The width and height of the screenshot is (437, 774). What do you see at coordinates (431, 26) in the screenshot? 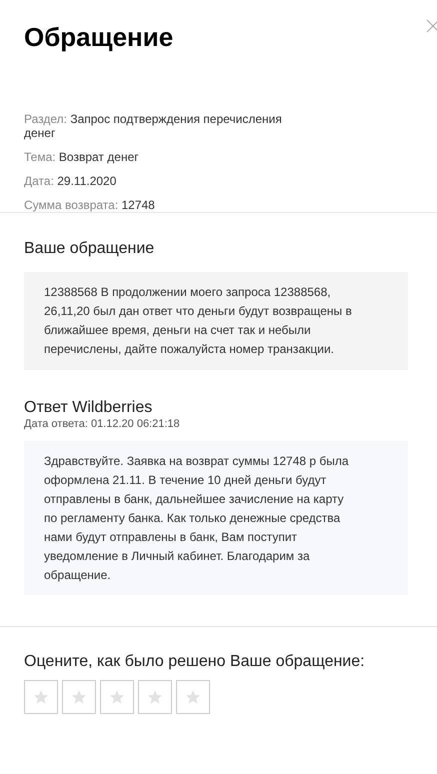
I see `close-icon` at bounding box center [431, 26].